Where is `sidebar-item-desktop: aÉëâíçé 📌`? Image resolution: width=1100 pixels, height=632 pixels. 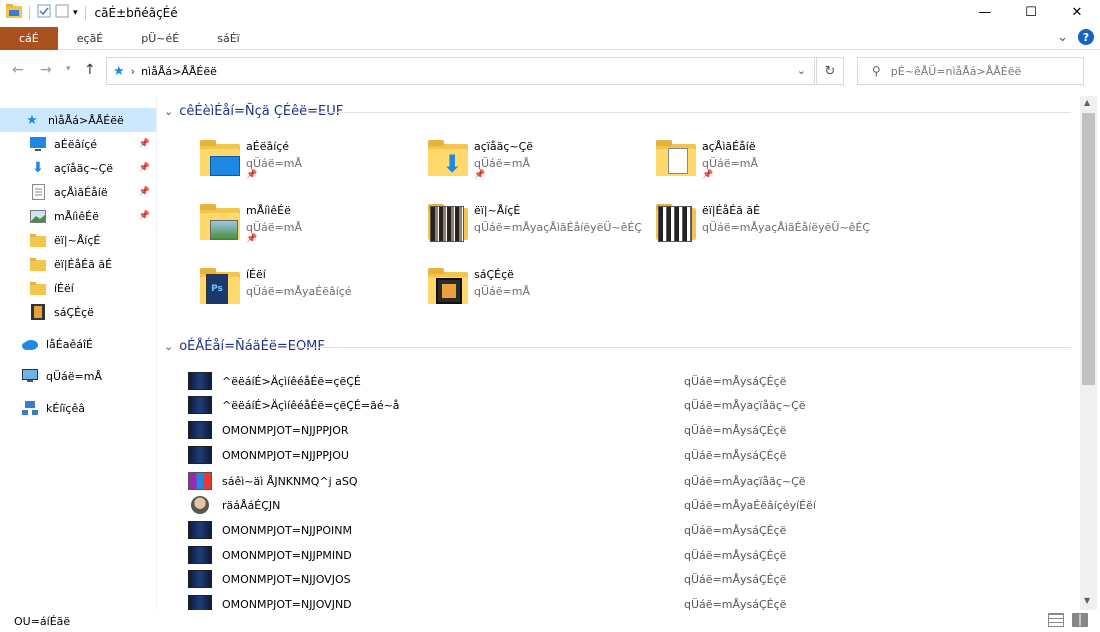
sidebar-item-desktop: aÉëâíçé 📌 is located at coordinates (78, 144).